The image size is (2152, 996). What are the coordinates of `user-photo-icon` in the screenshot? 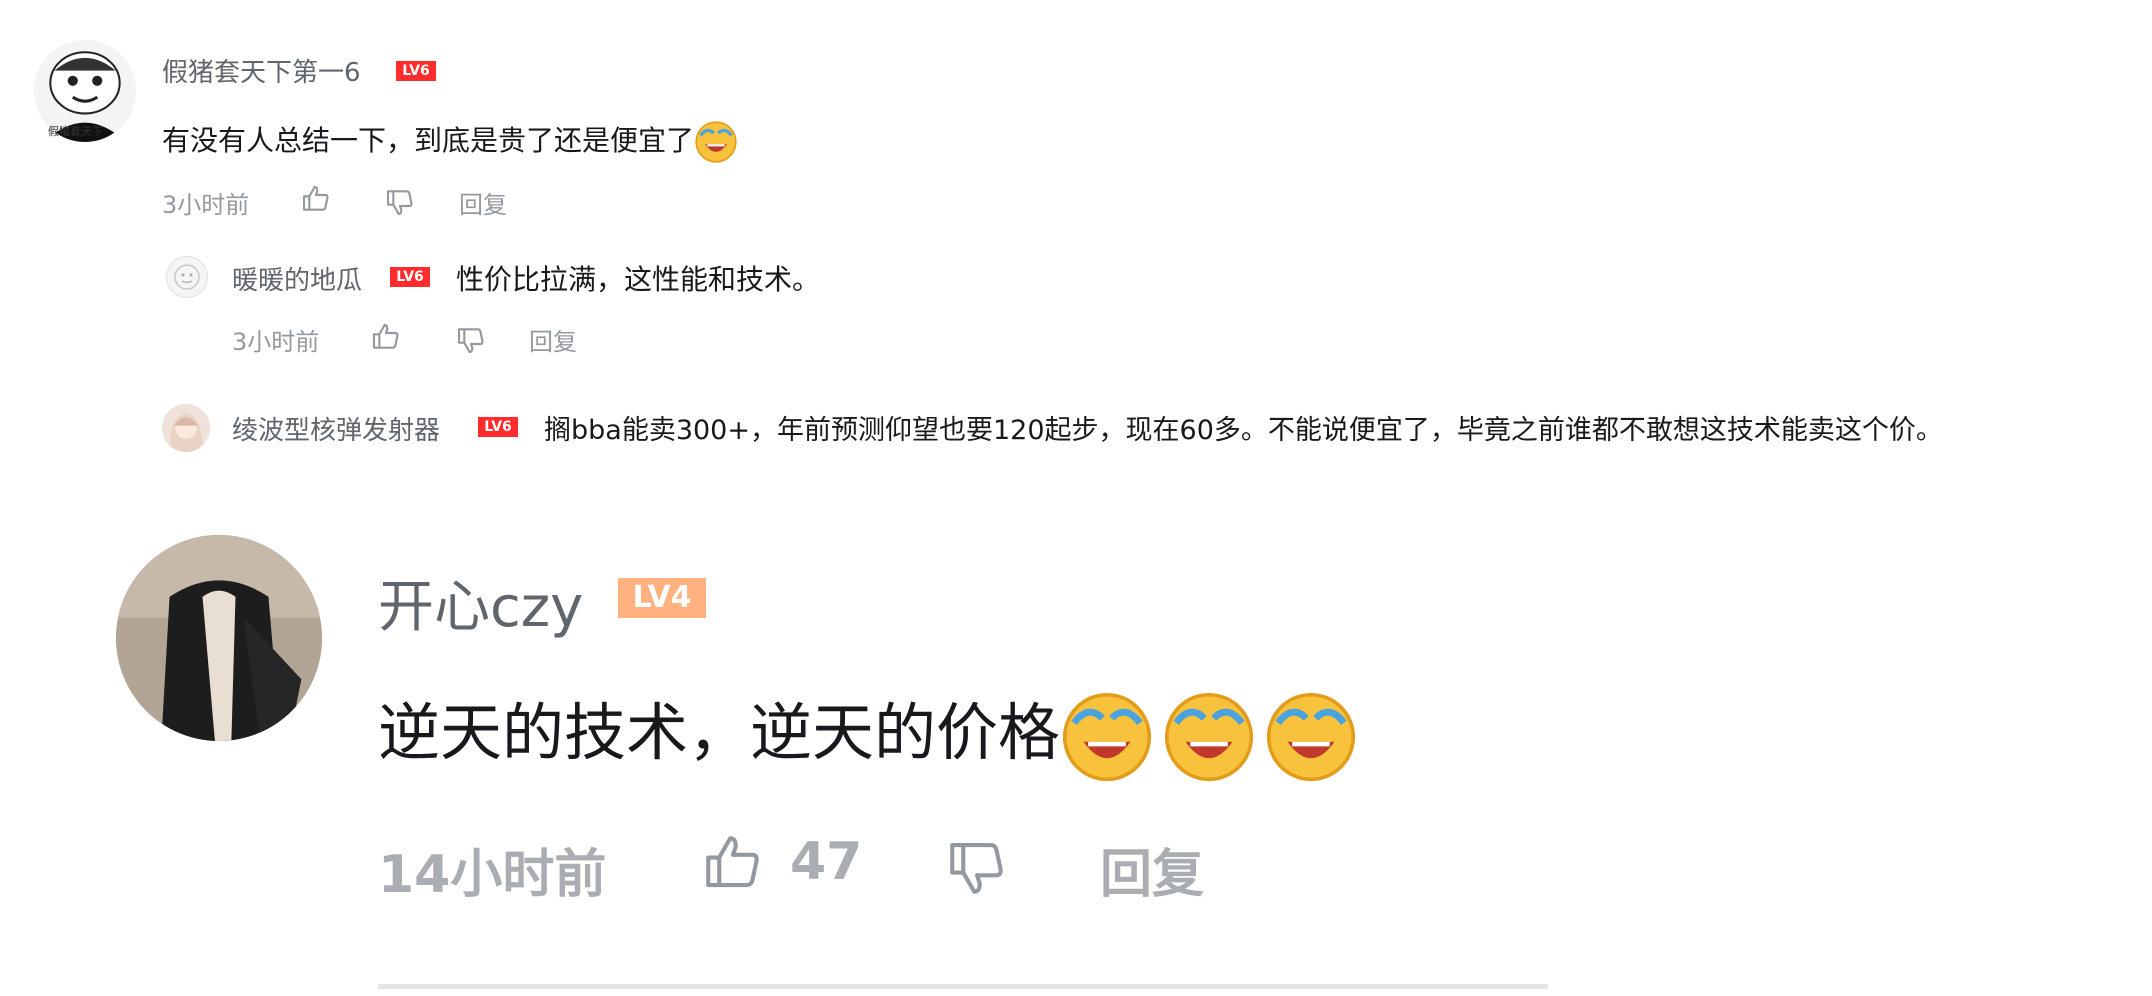 It's located at (219, 638).